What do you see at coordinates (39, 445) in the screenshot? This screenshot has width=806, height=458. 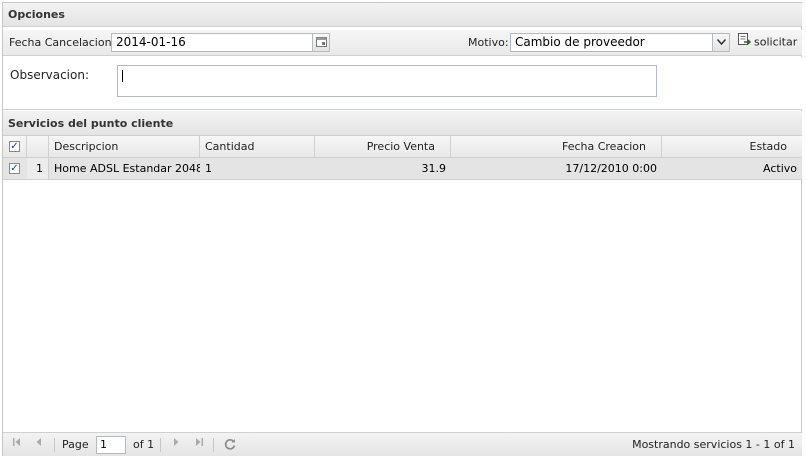 I see `prev-page-icon` at bounding box center [39, 445].